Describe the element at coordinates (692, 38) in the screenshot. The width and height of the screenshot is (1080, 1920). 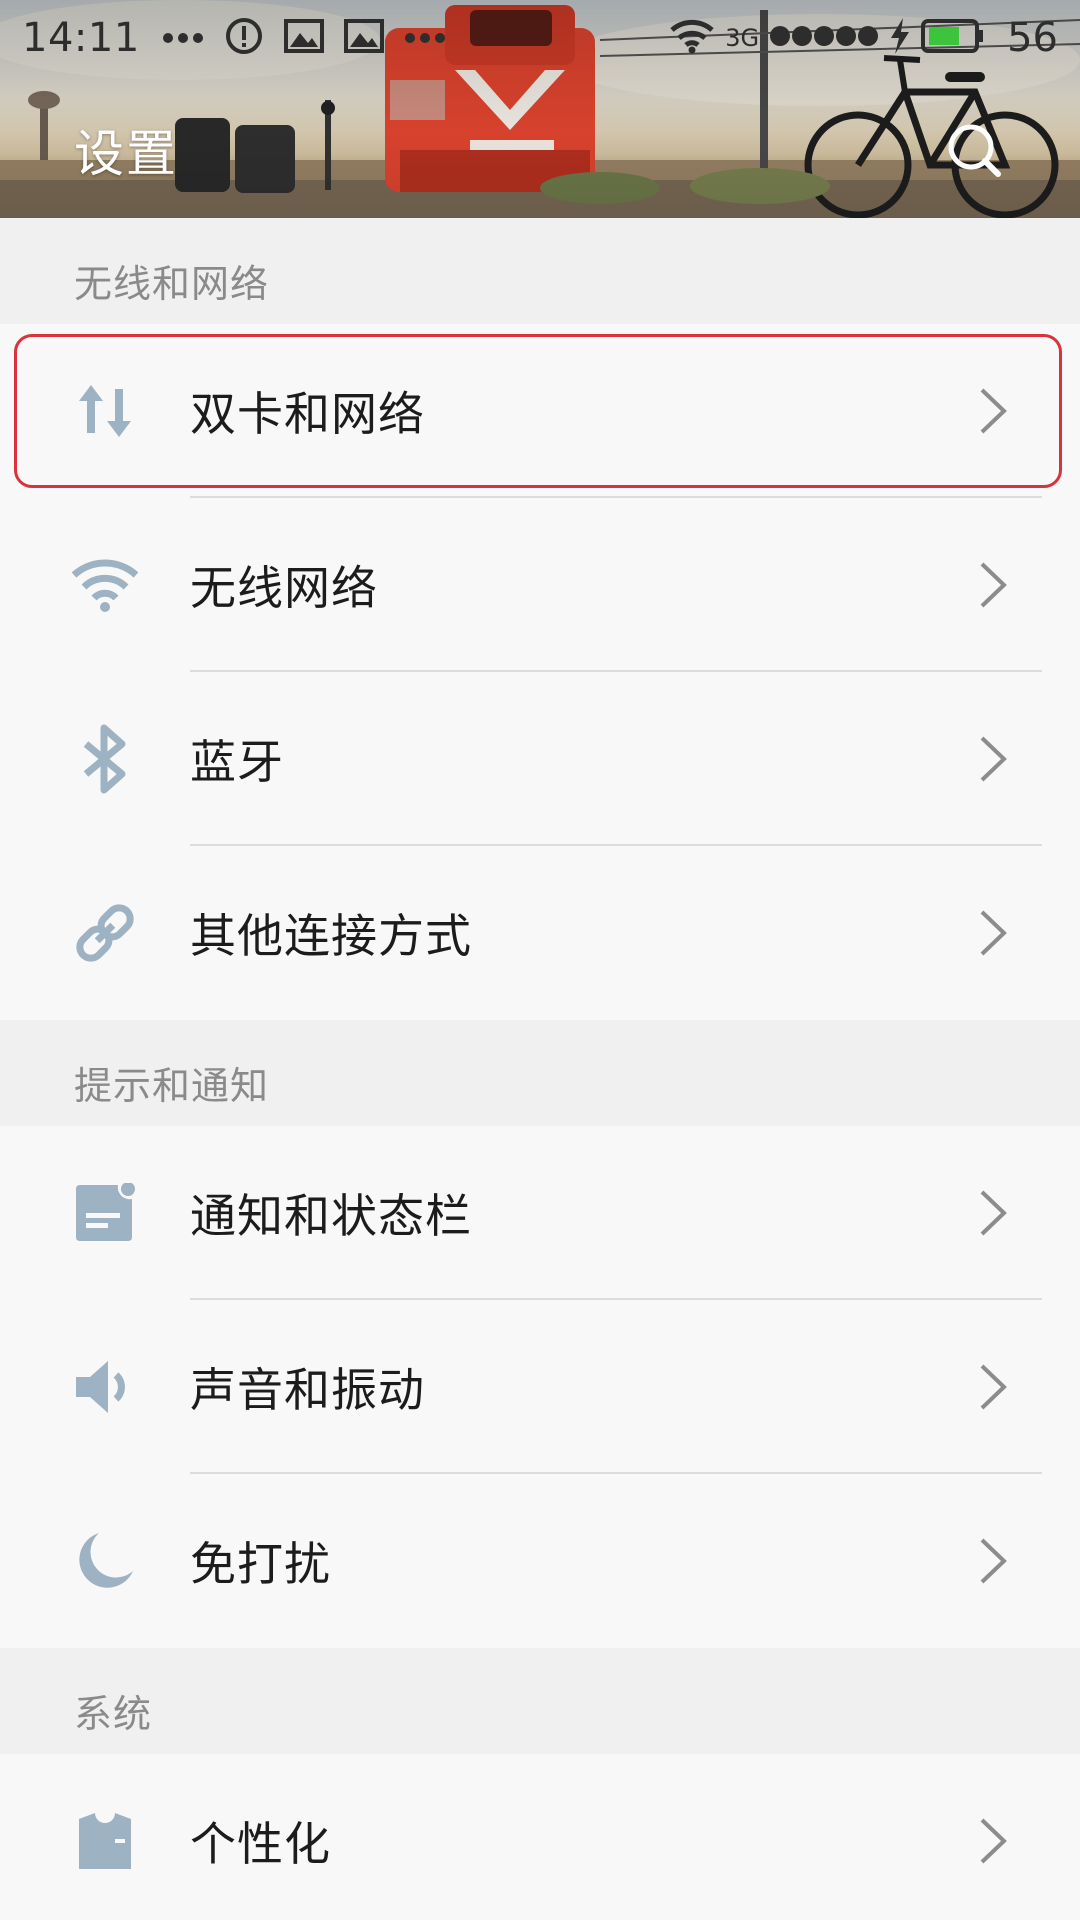
I see `wifi-signal-icon` at that location.